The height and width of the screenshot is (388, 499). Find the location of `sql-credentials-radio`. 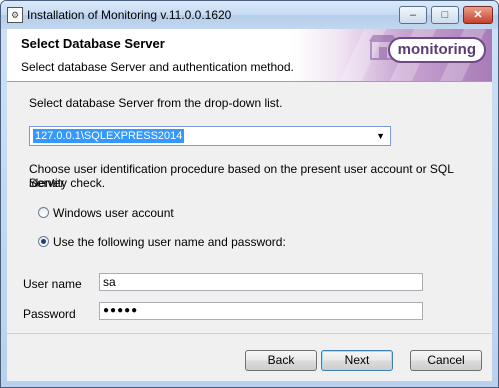

sql-credentials-radio is located at coordinates (43, 241).